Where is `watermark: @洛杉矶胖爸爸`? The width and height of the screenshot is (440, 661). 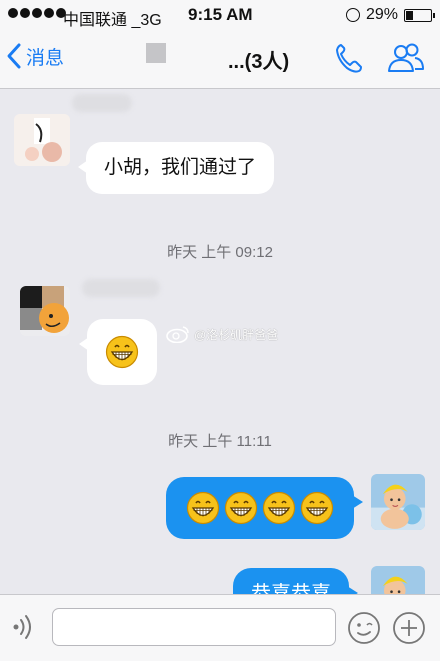 watermark: @洛杉矶胖爸爸 is located at coordinates (222, 334).